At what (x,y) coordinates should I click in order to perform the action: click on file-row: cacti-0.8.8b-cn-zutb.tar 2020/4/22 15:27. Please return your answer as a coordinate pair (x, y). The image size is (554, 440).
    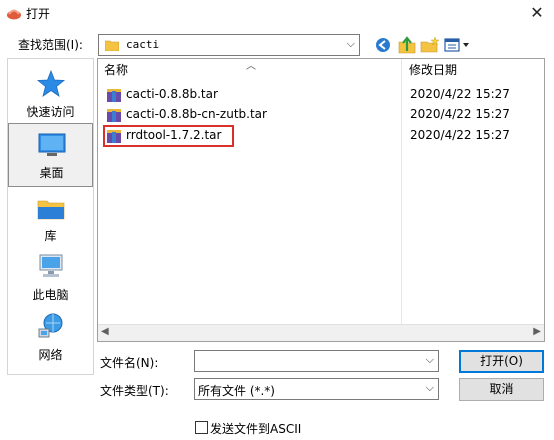
    Looking at the image, I should click on (319, 115).